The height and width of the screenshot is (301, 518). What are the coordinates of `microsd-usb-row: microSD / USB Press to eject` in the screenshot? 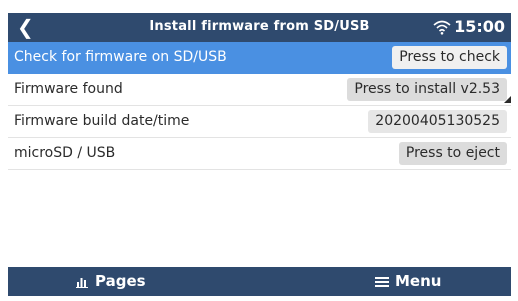 It's located at (259, 154).